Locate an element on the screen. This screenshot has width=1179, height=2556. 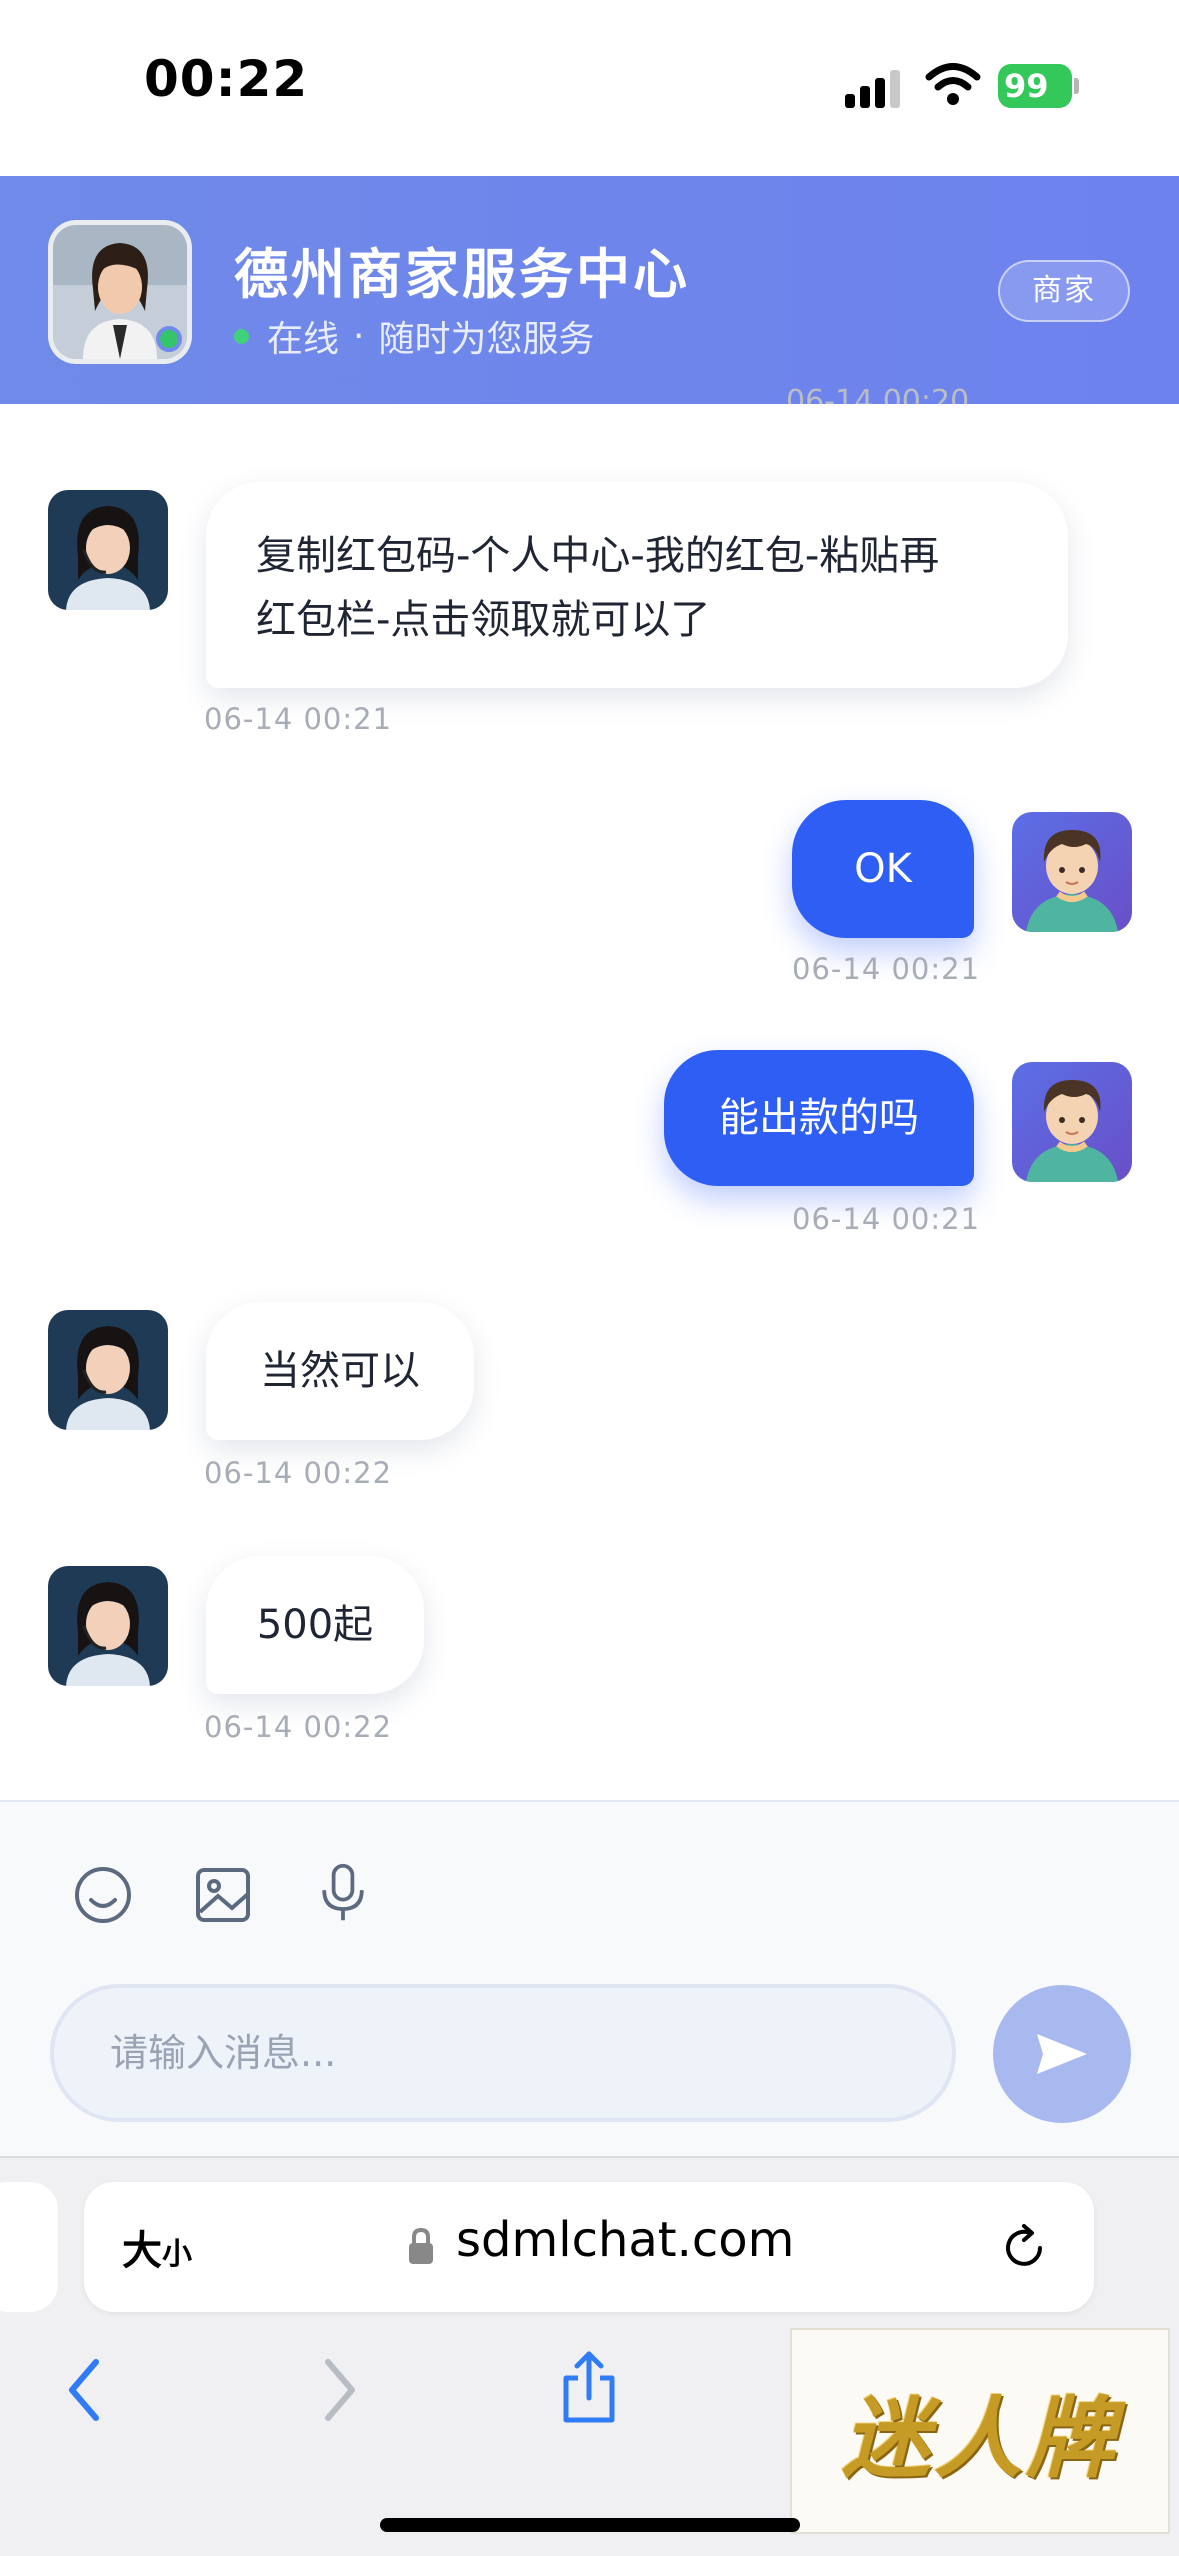
send-button is located at coordinates (1062, 2054).